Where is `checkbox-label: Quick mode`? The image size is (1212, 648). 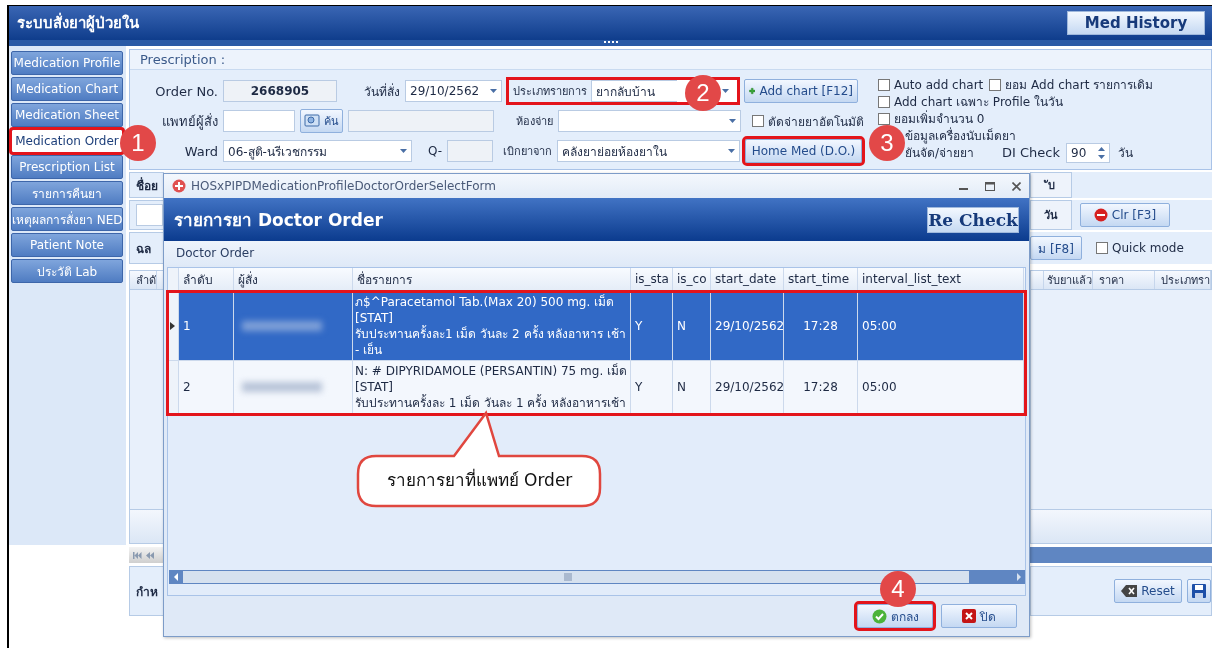
checkbox-label: Quick mode is located at coordinates (1148, 248).